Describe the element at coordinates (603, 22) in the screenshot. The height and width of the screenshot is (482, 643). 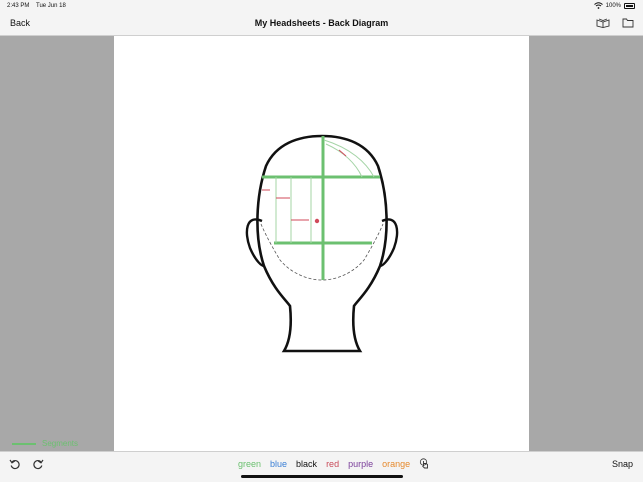
I see `book-icon` at that location.